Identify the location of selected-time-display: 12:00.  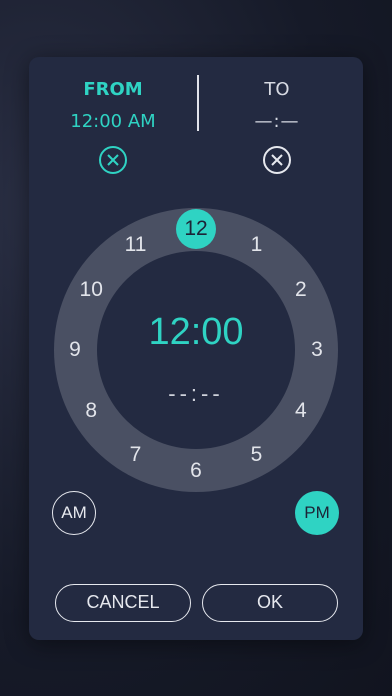
(196, 332).